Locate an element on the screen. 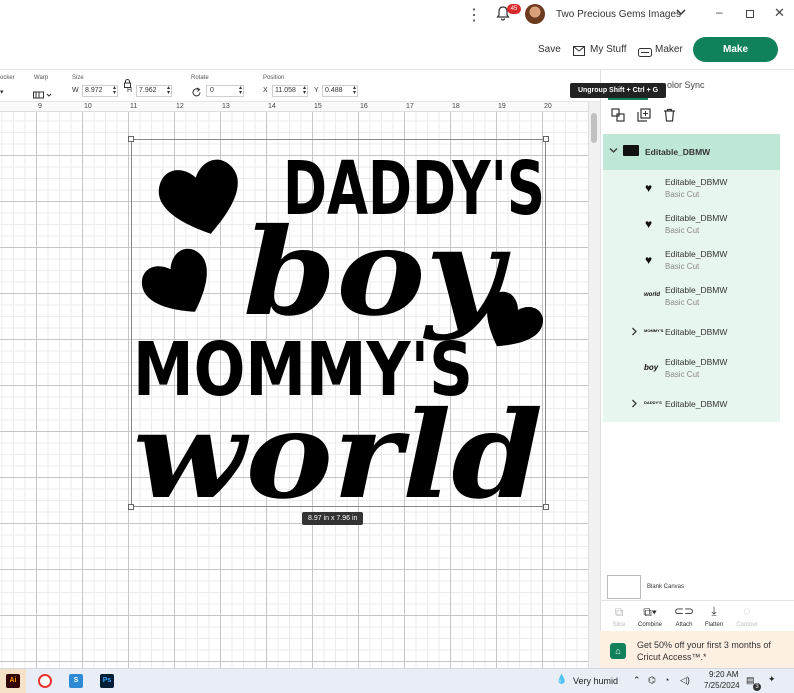 The height and width of the screenshot is (693, 794). flatten-icon: ⤓ is located at coordinates (714, 611).